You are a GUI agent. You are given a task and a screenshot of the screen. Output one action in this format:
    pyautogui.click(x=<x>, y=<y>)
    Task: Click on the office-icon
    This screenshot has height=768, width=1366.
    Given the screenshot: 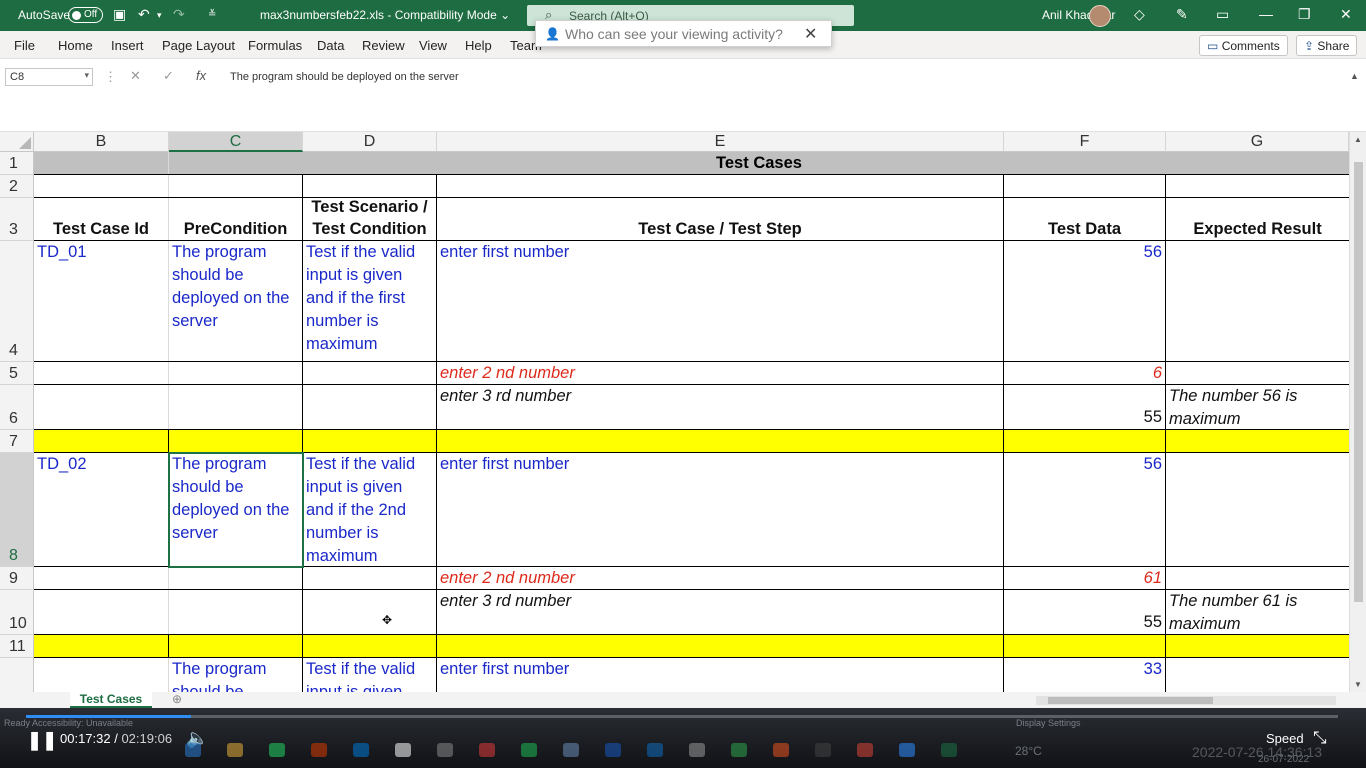 What is the action you would take?
    pyautogui.click(x=319, y=750)
    